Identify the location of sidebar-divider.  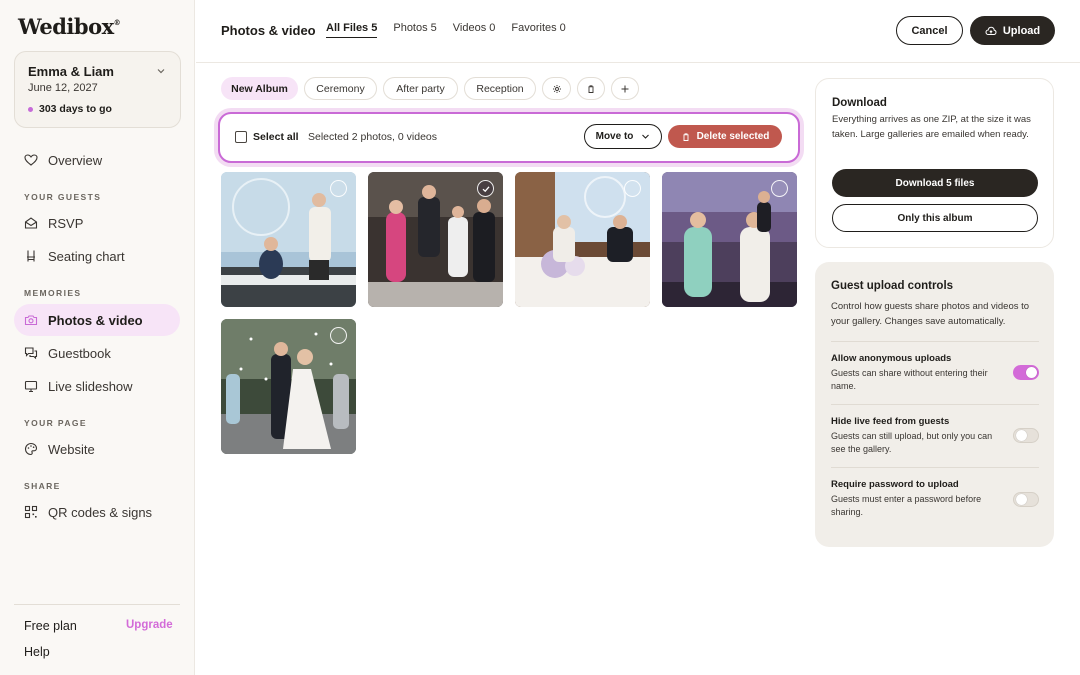
(97, 604).